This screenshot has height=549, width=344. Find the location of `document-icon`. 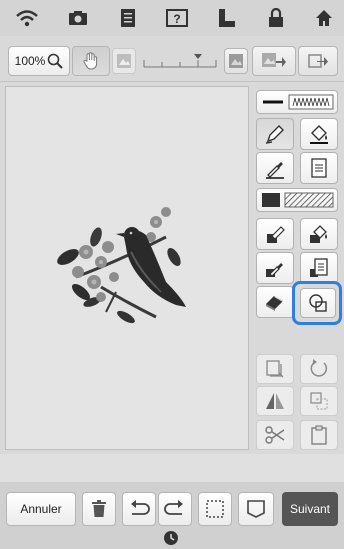

document-icon is located at coordinates (128, 18).